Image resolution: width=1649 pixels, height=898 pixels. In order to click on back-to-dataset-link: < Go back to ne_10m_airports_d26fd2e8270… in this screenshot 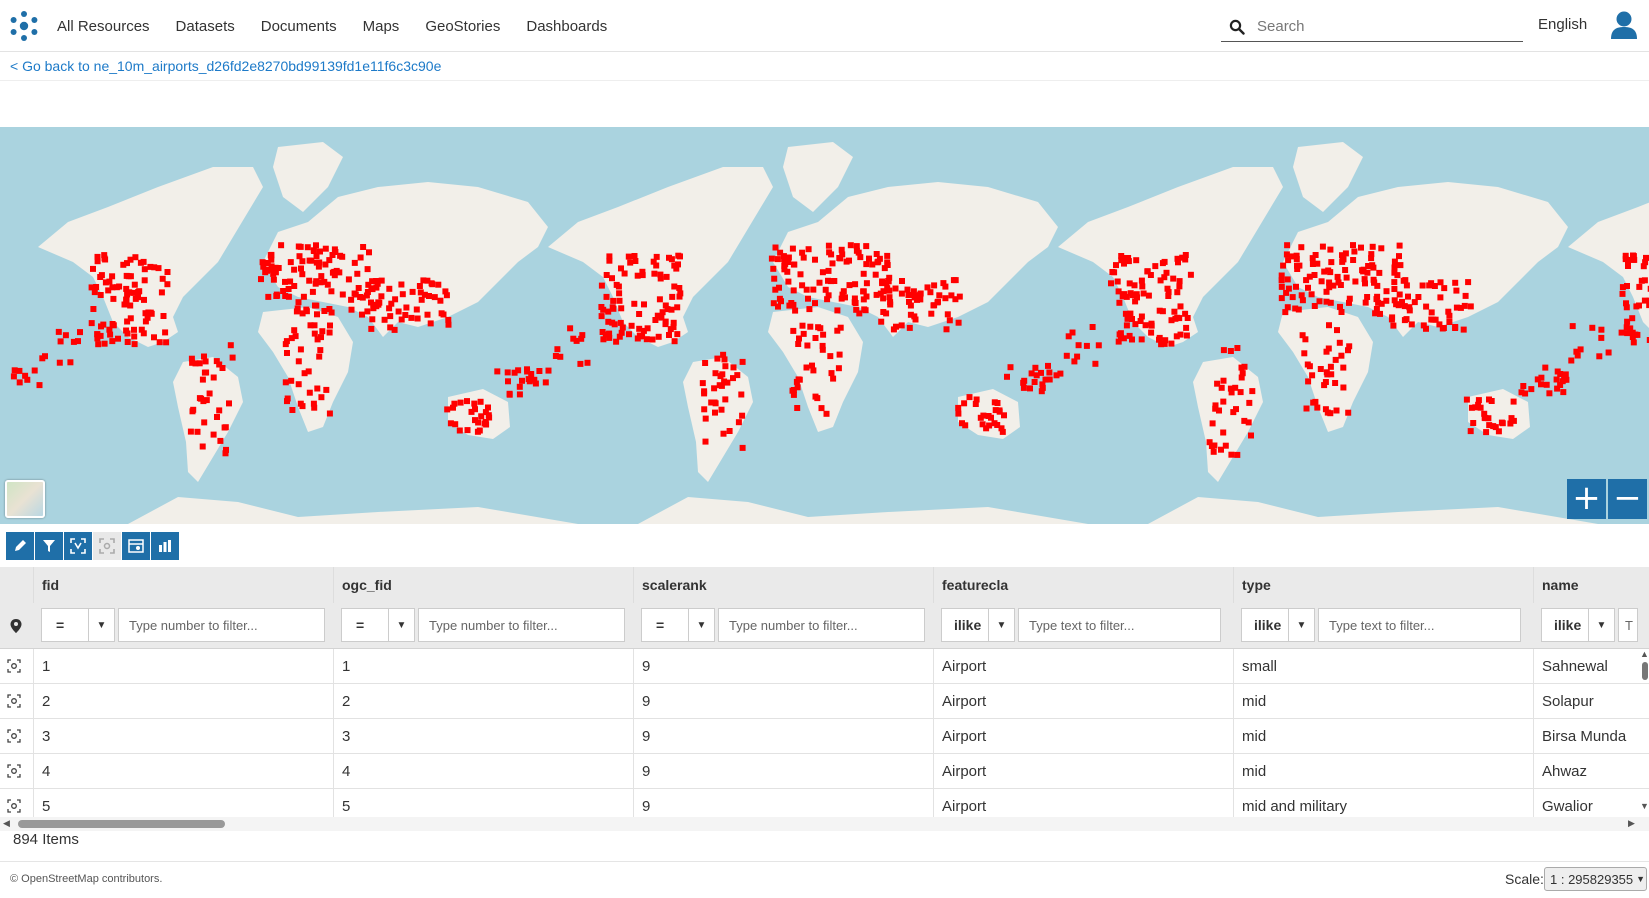, I will do `click(225, 66)`.